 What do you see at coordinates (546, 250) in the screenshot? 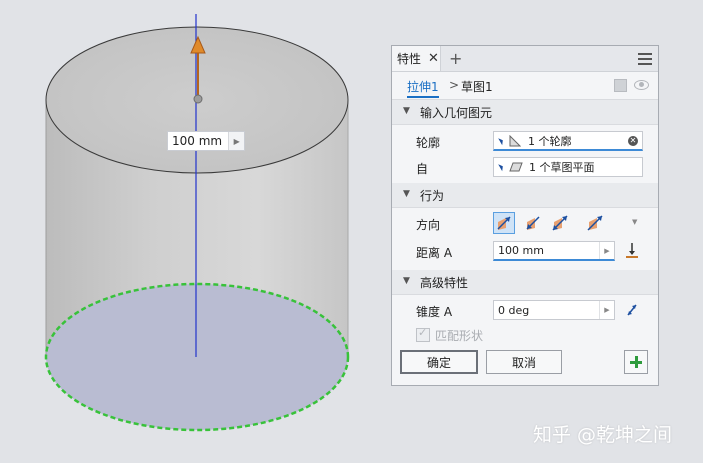
I see `distance-value: 100 mm` at bounding box center [546, 250].